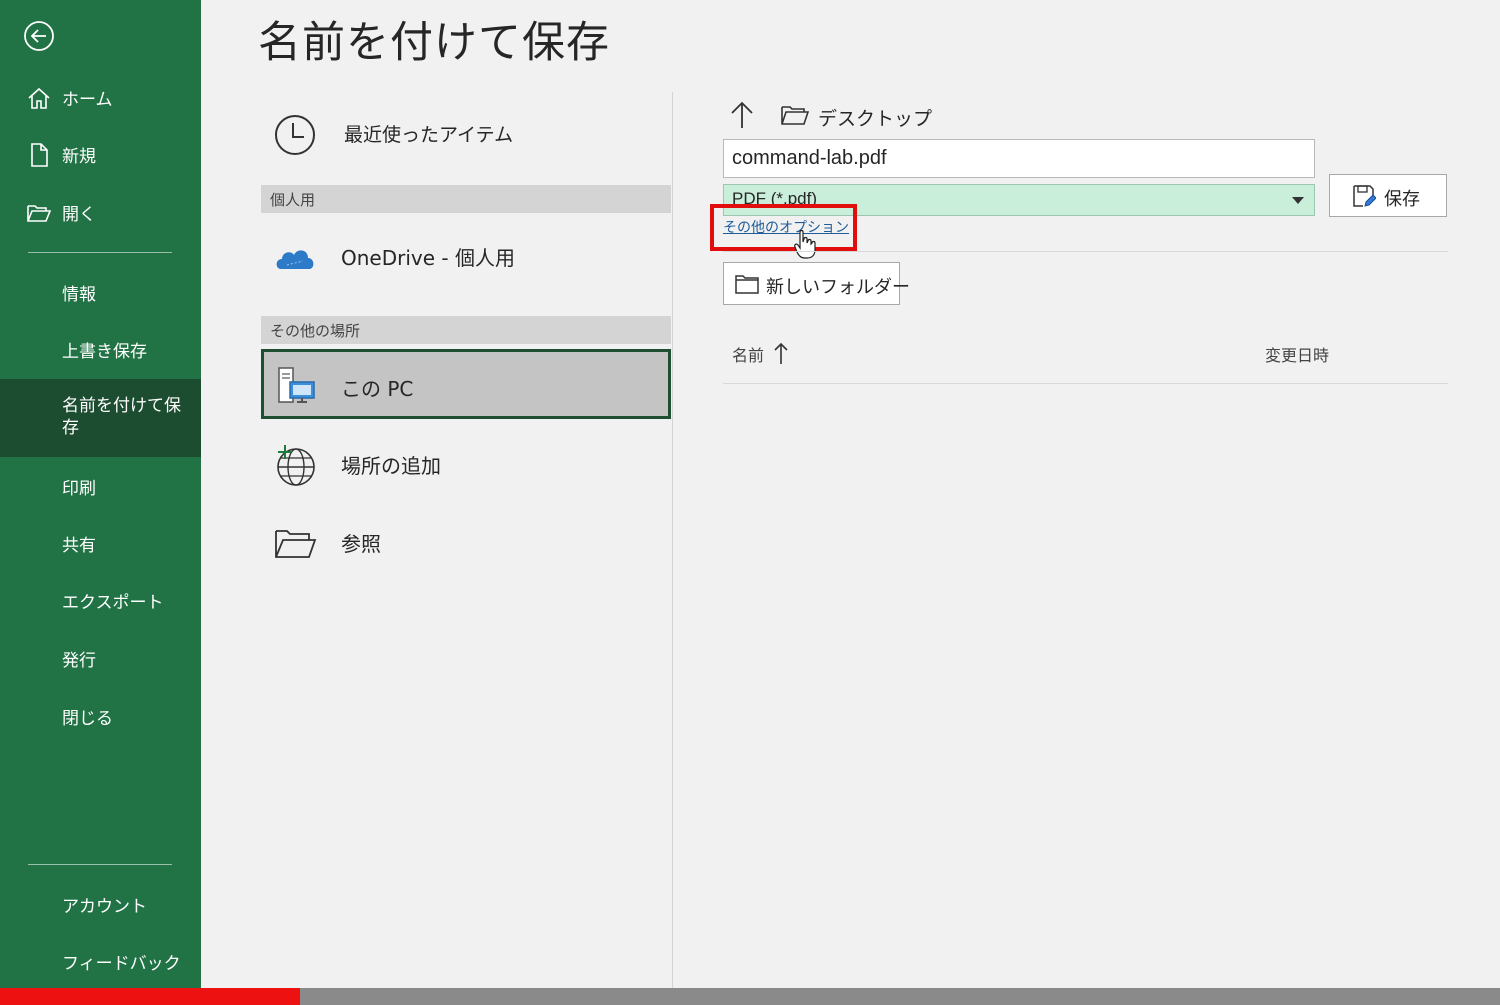 The height and width of the screenshot is (1005, 1500). Describe the element at coordinates (466, 384) in the screenshot. I see `location-this-pc: この PC` at that location.